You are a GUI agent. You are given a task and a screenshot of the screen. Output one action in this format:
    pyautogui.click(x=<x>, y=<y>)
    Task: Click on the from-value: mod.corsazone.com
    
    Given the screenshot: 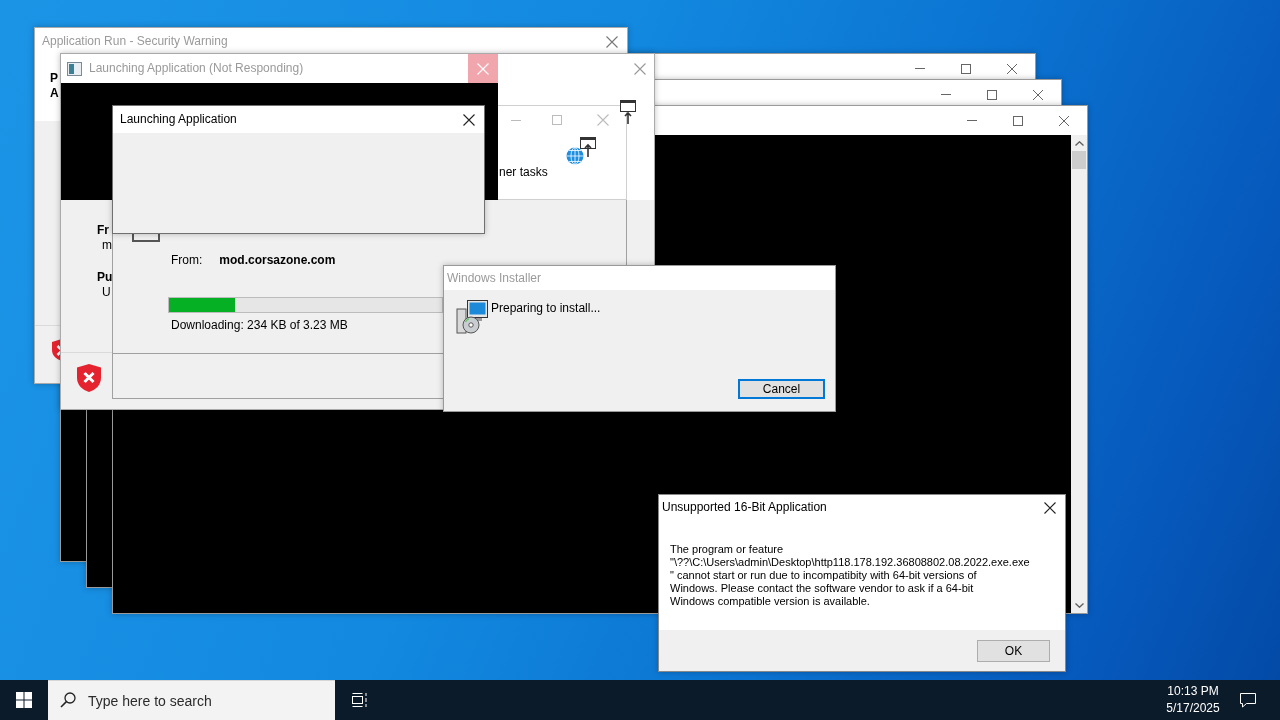 What is the action you would take?
    pyautogui.click(x=277, y=260)
    